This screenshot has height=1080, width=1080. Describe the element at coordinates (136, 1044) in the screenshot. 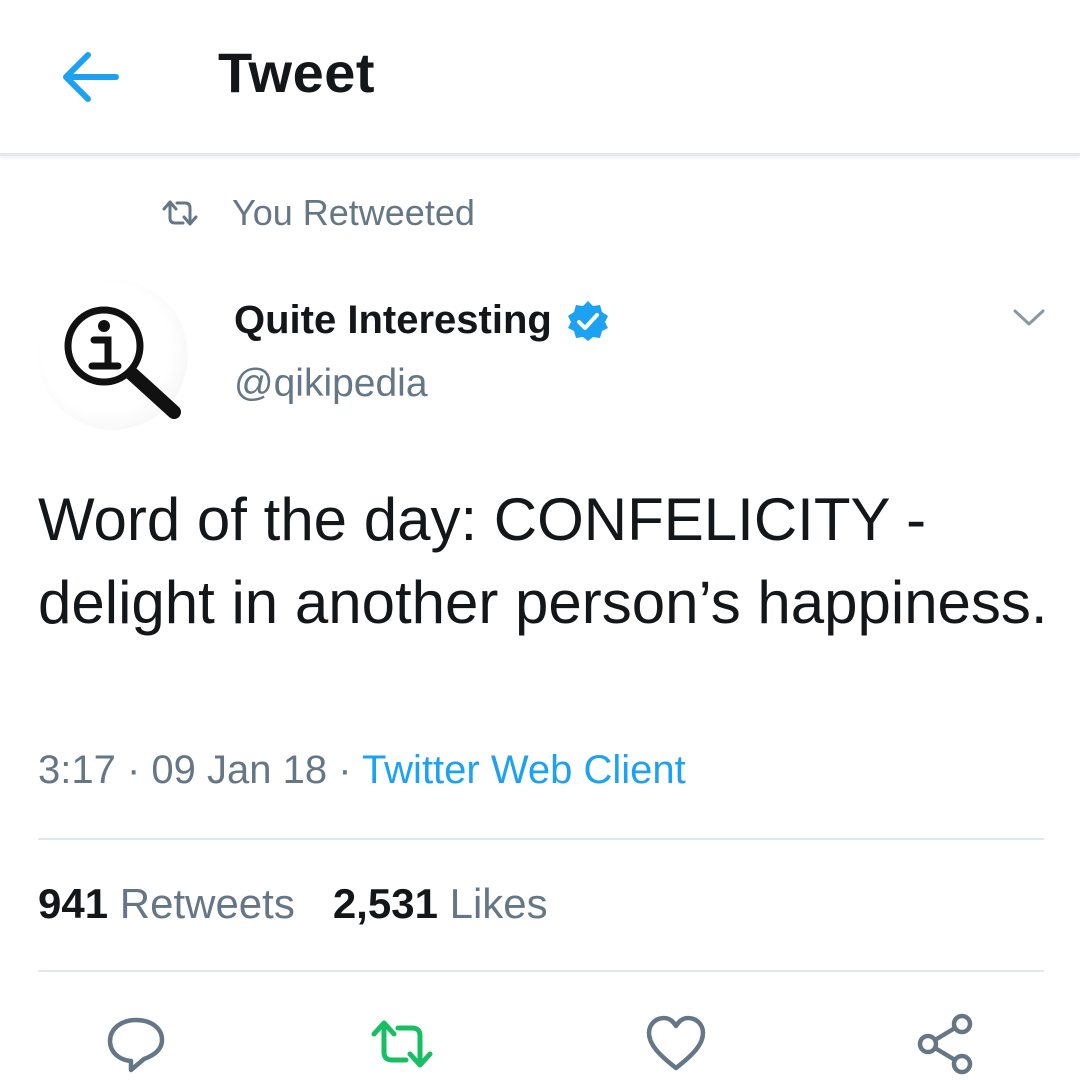

I see `reply-icon` at that location.